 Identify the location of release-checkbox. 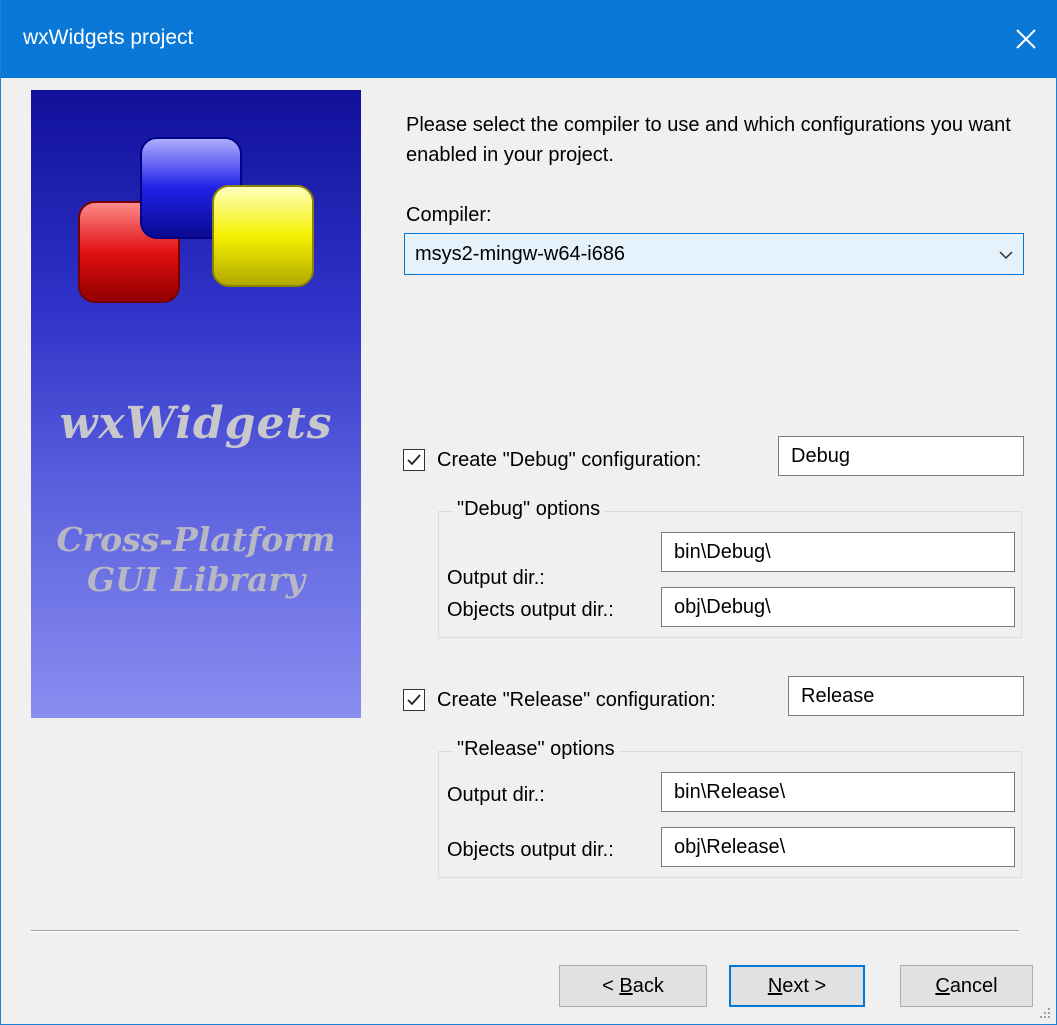
(414, 700).